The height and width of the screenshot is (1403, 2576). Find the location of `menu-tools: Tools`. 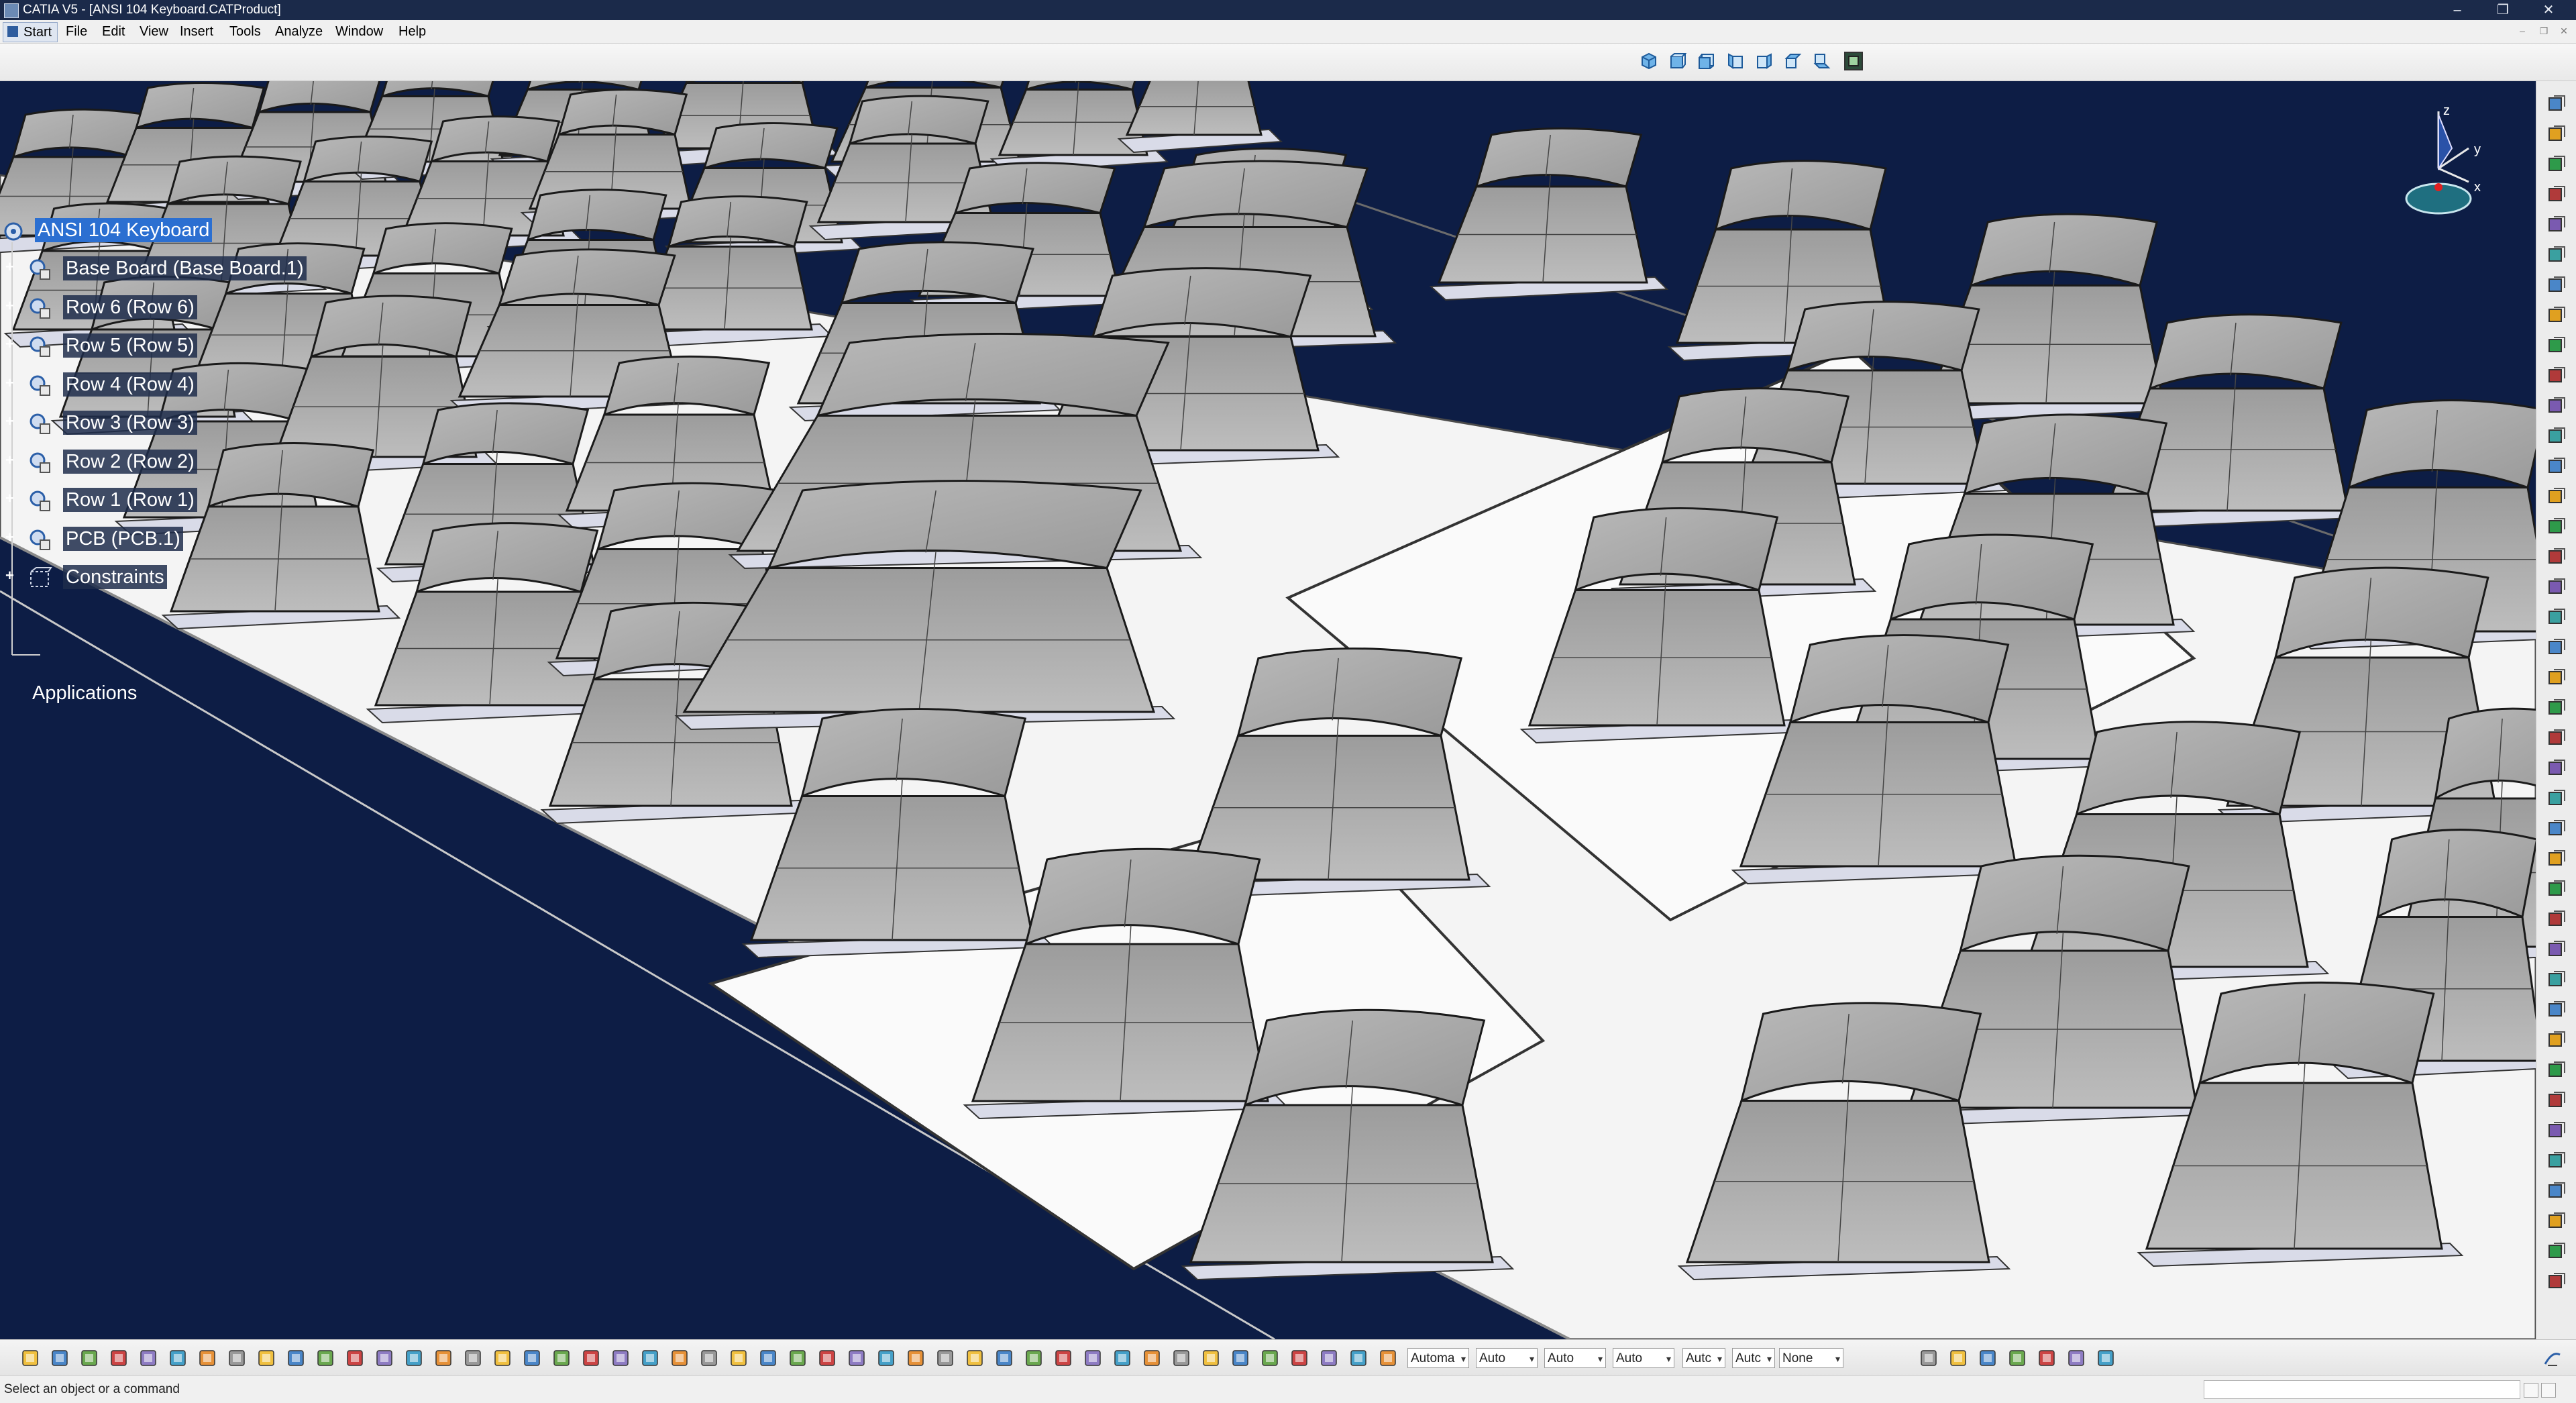

menu-tools: Tools is located at coordinates (245, 32).